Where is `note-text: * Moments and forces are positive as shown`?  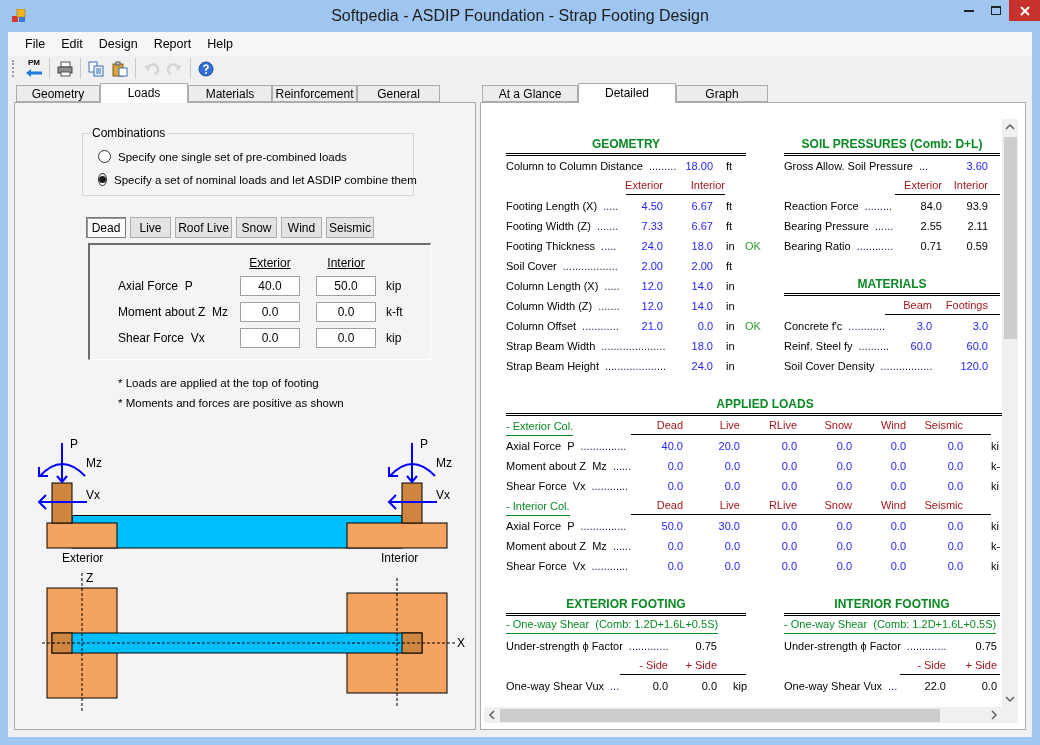 note-text: * Moments and forces are positive as shown is located at coordinates (231, 403).